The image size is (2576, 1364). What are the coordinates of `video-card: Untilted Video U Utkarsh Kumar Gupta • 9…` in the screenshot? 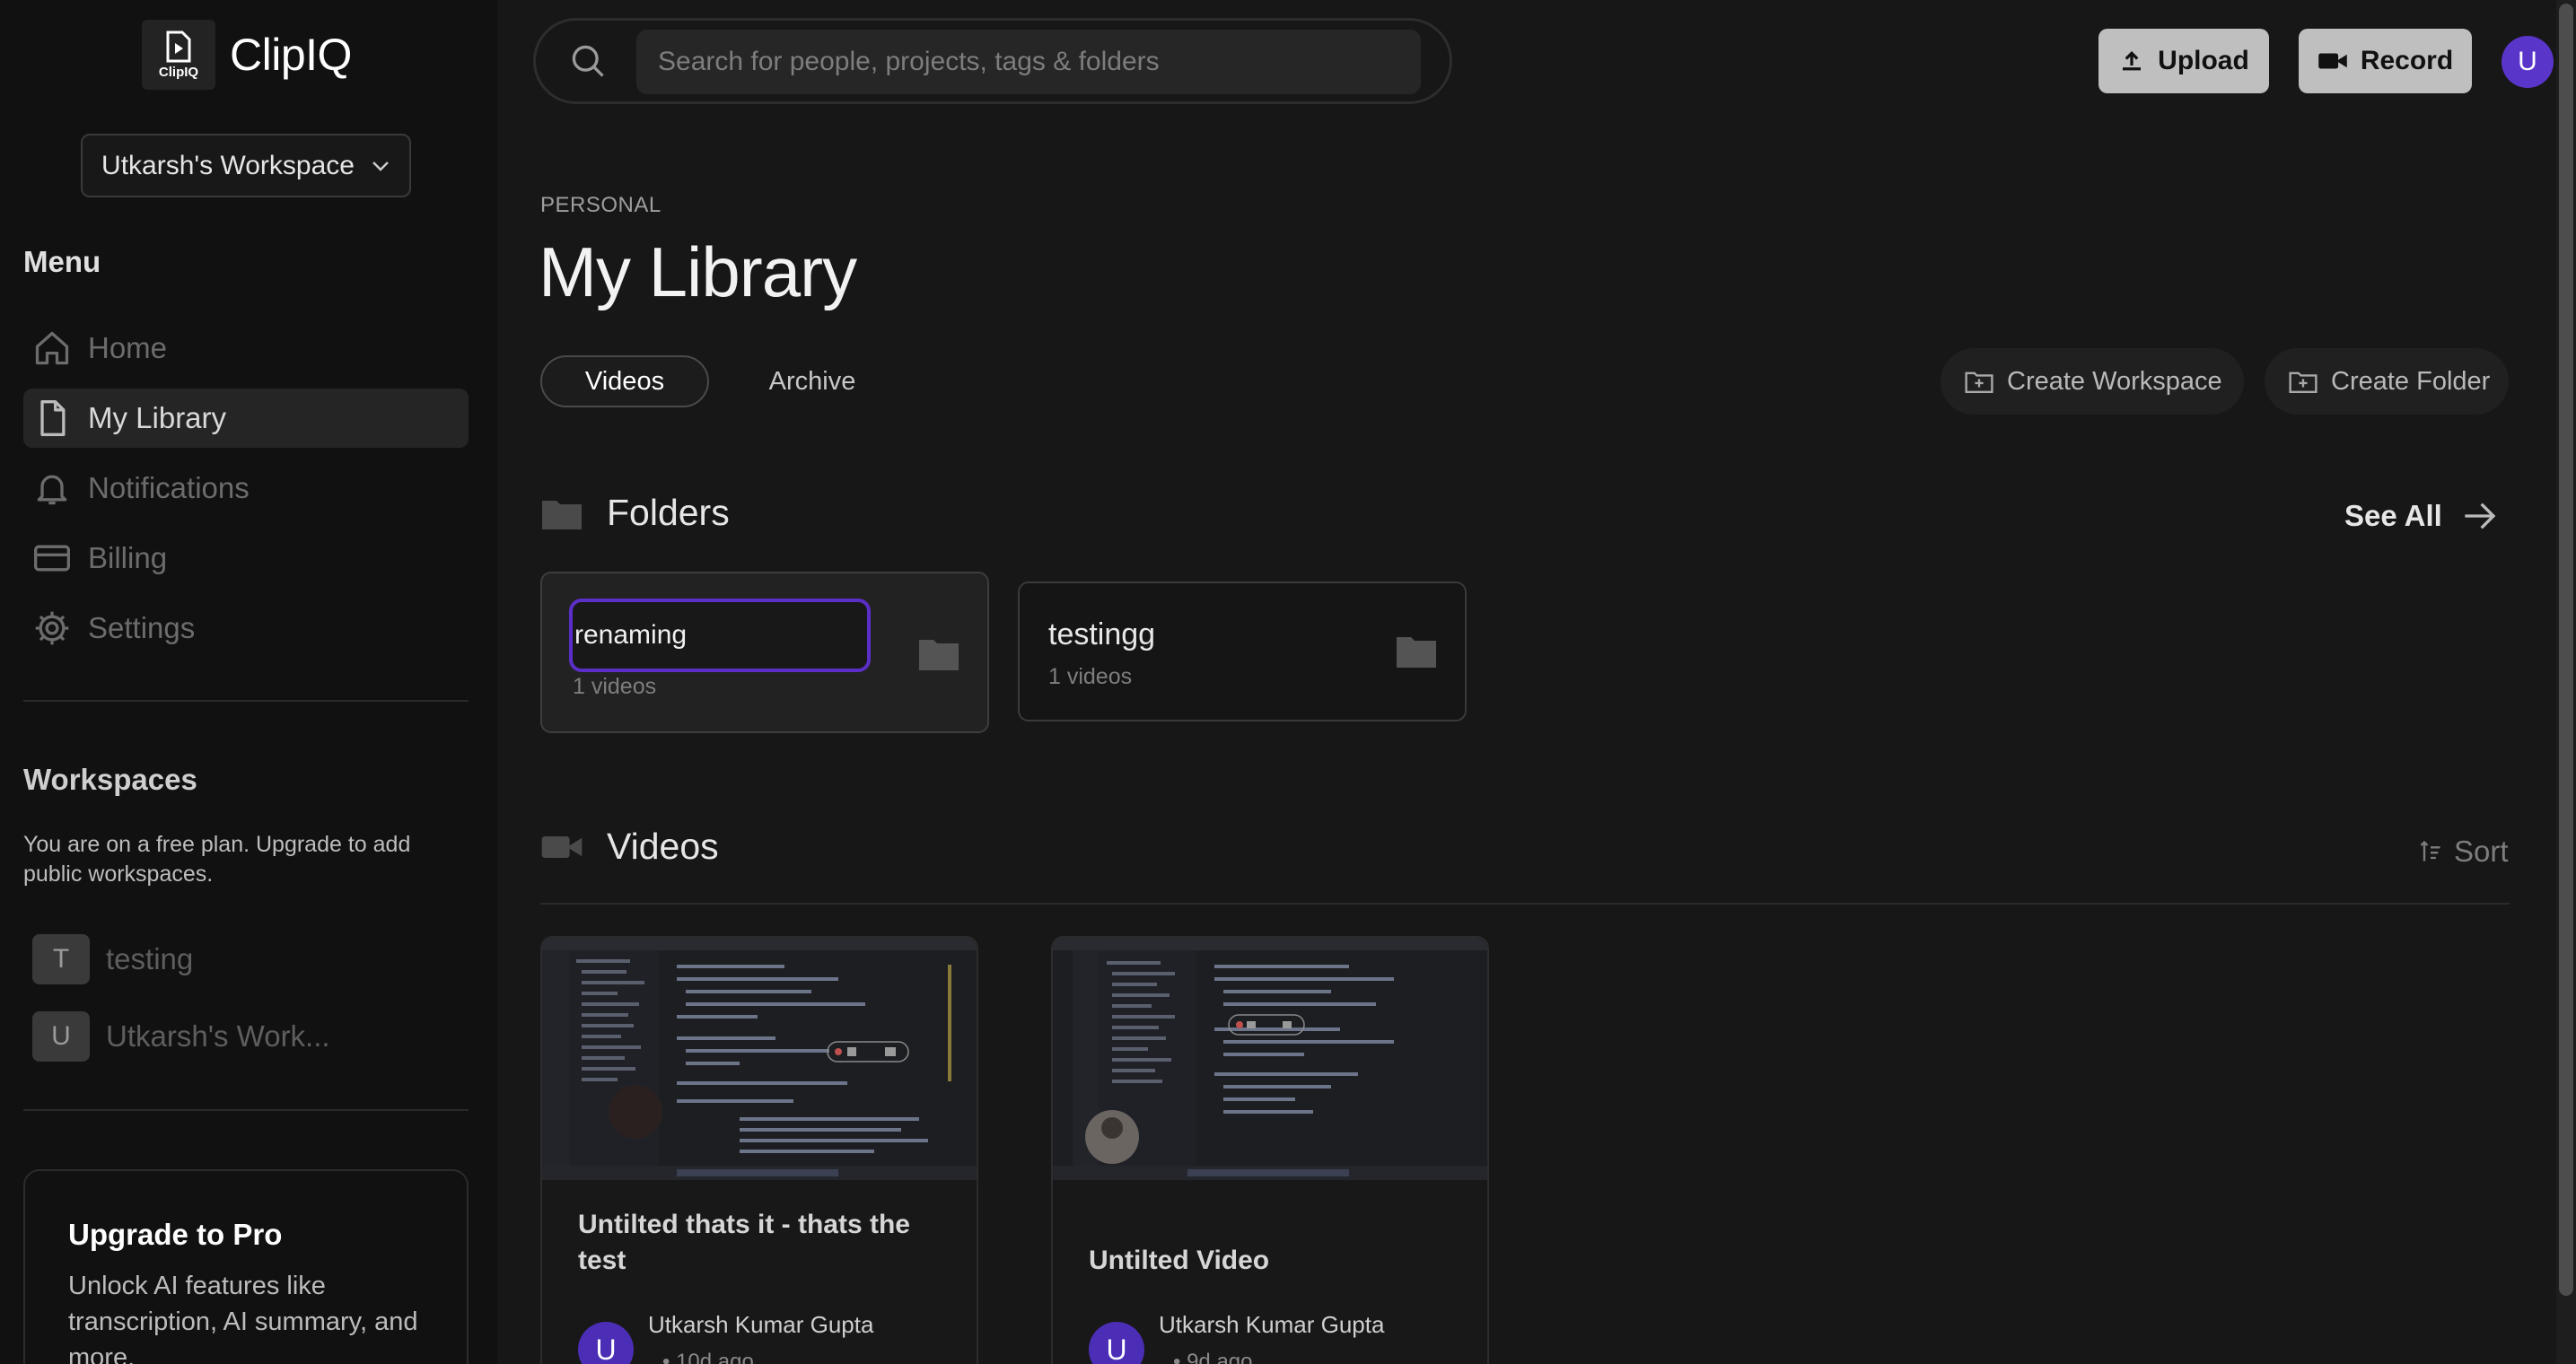 It's located at (1270, 1150).